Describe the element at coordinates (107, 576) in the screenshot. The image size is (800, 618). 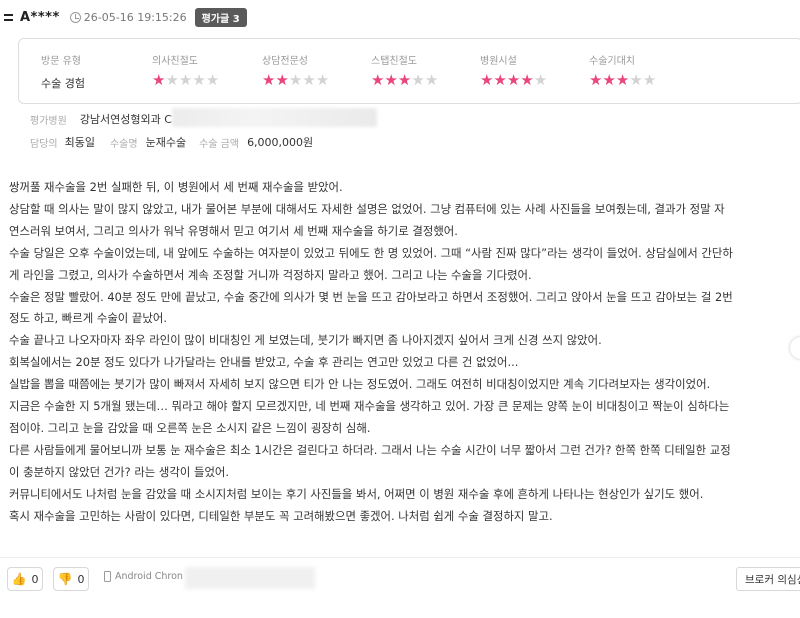
I see `phone-icon` at that location.